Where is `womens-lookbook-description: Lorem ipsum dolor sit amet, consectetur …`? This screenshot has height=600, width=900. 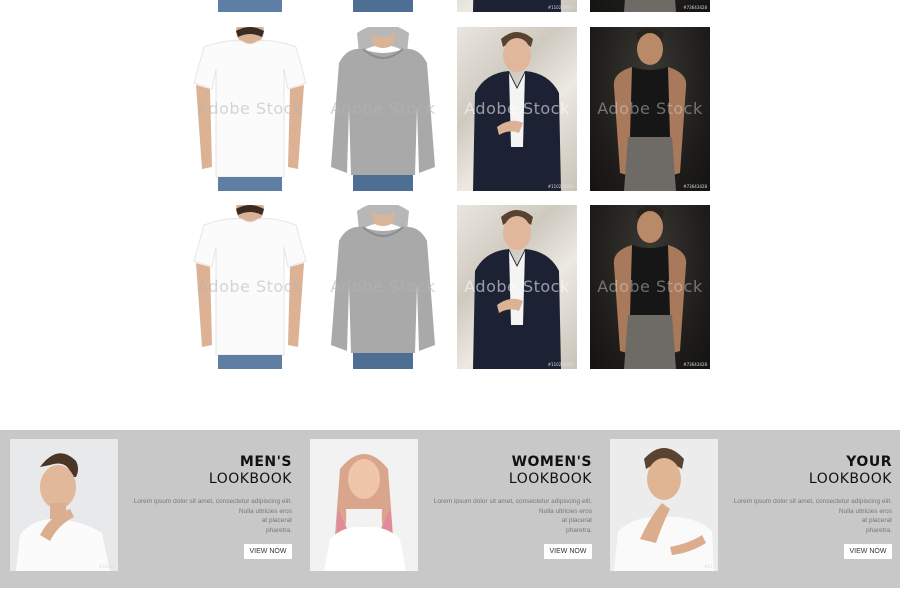
womens-lookbook-description: Lorem ipsum dolor sit amet, consectetur … is located at coordinates (512, 516).